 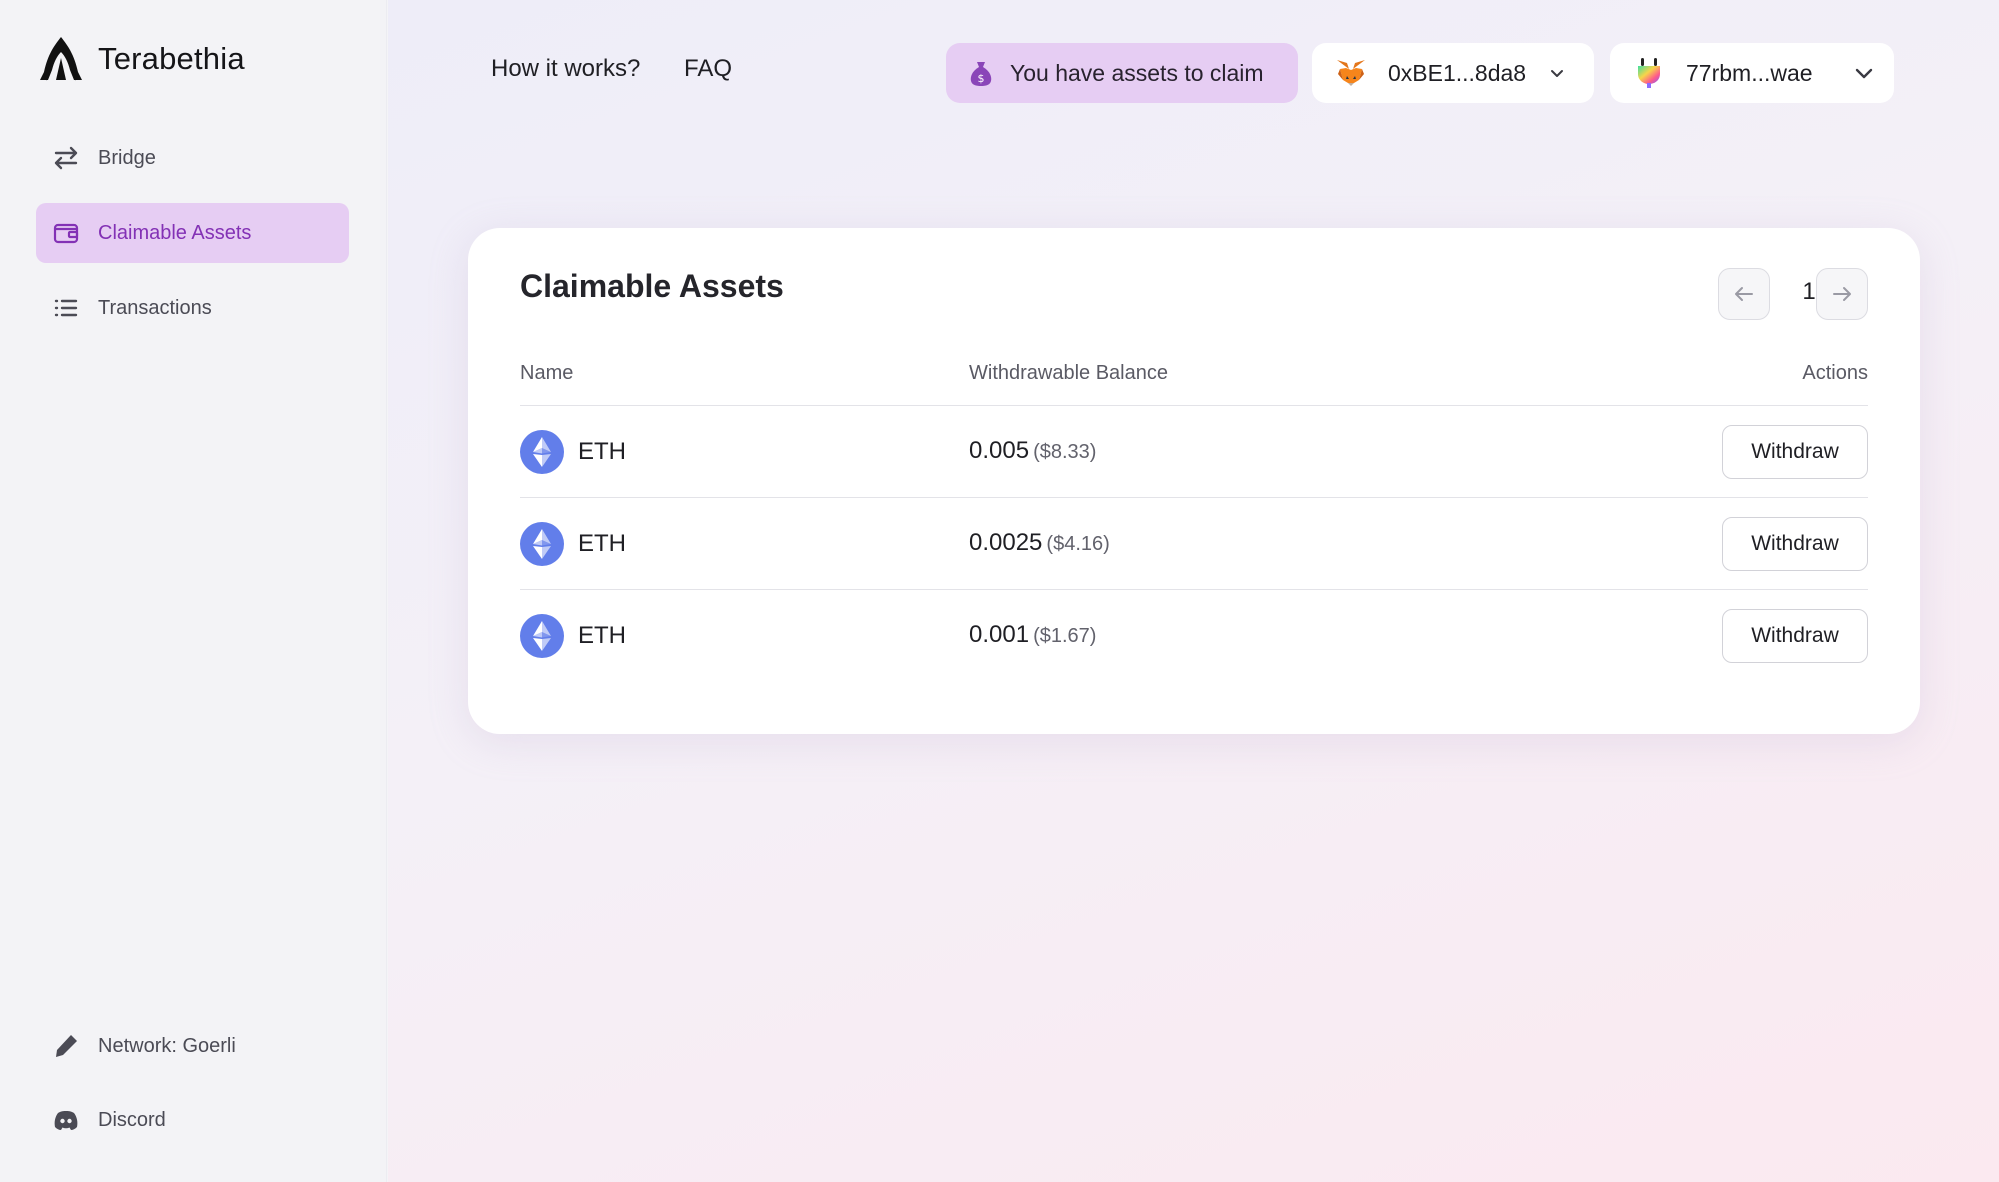 I want to click on arrow-right-icon, so click(x=1842, y=294).